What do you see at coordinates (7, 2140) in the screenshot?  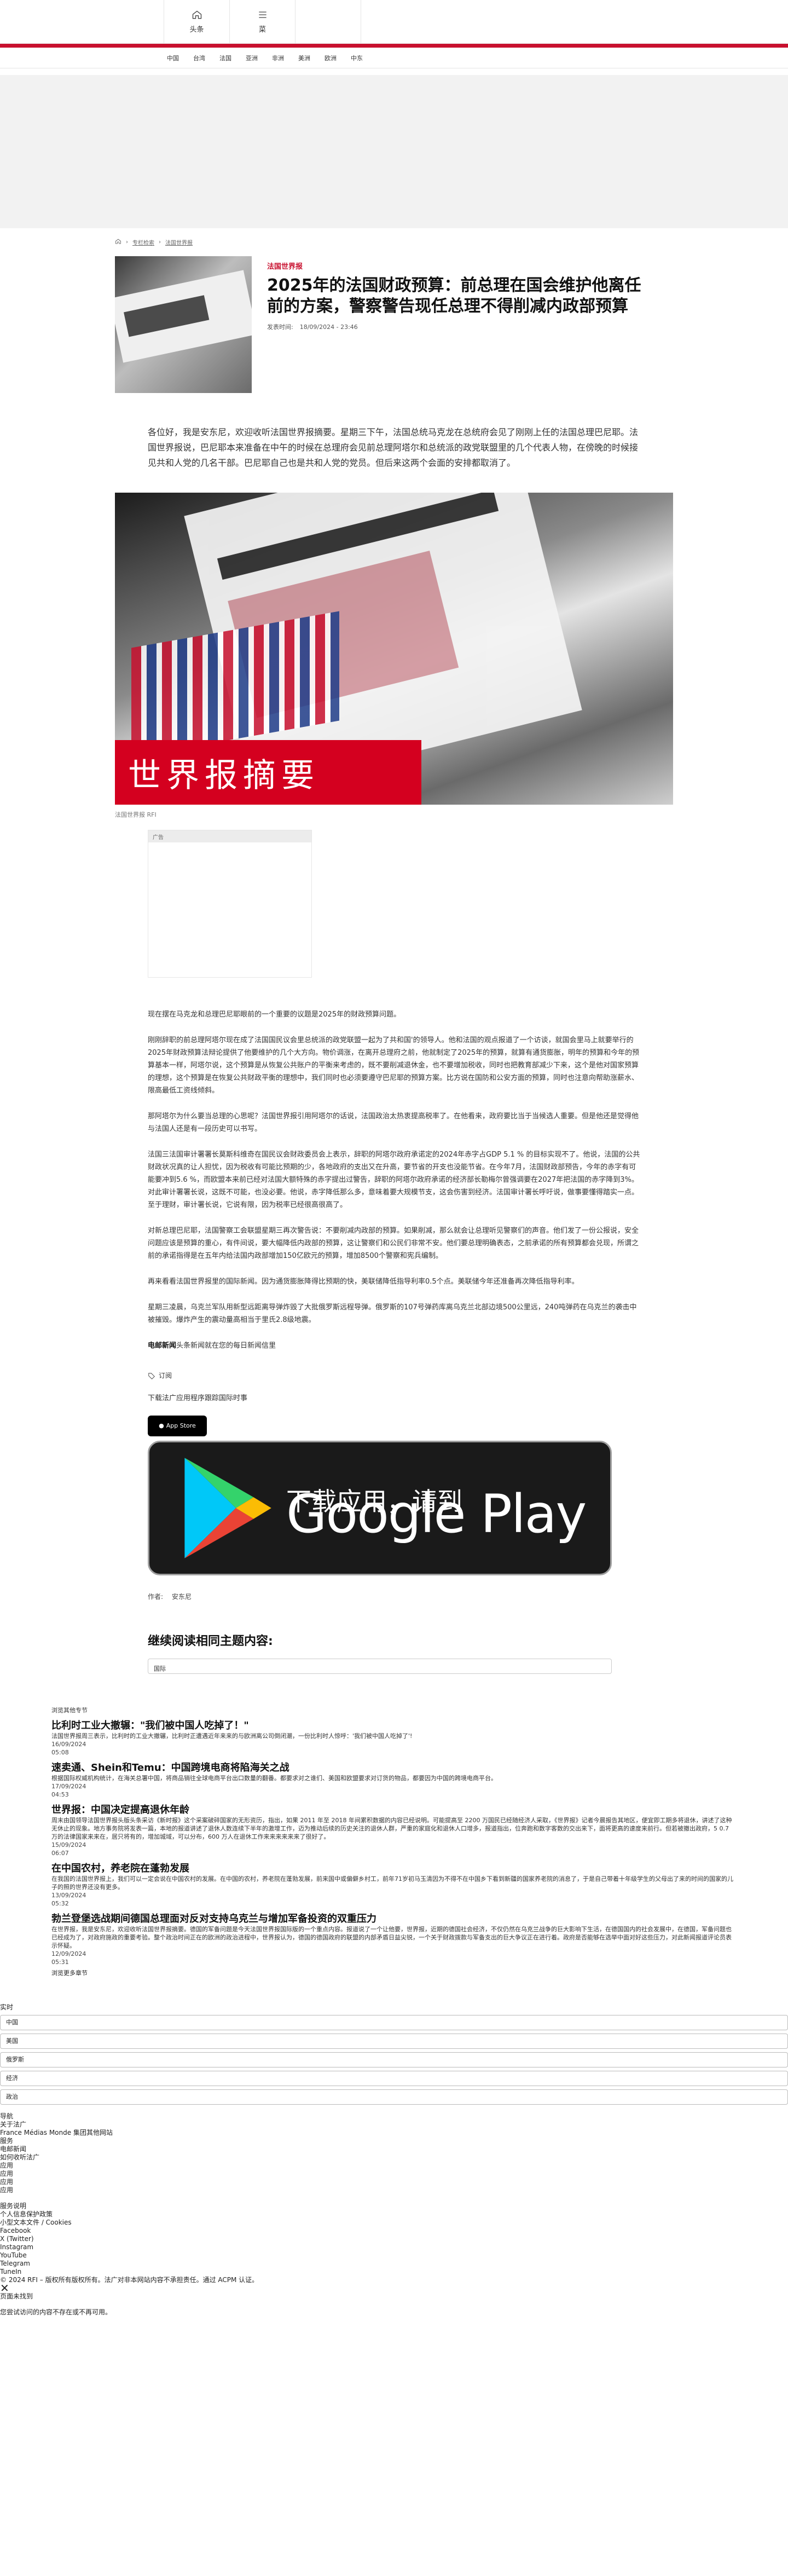 I see `service-label: 服务` at bounding box center [7, 2140].